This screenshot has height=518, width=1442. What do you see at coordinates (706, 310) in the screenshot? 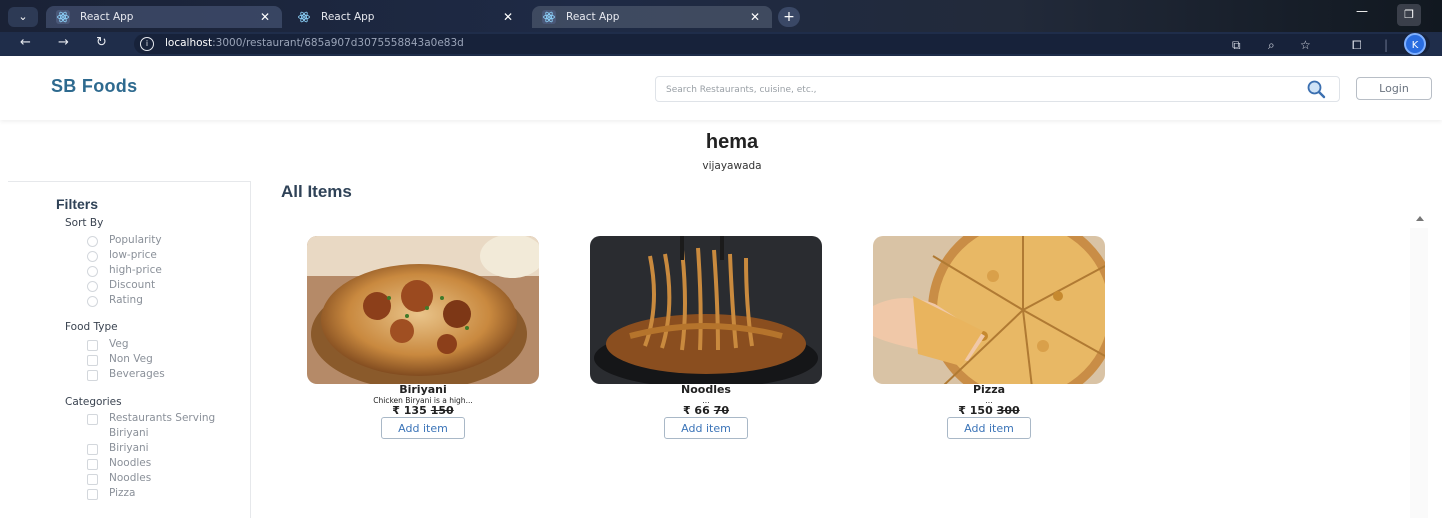
I see `noodles-image` at bounding box center [706, 310].